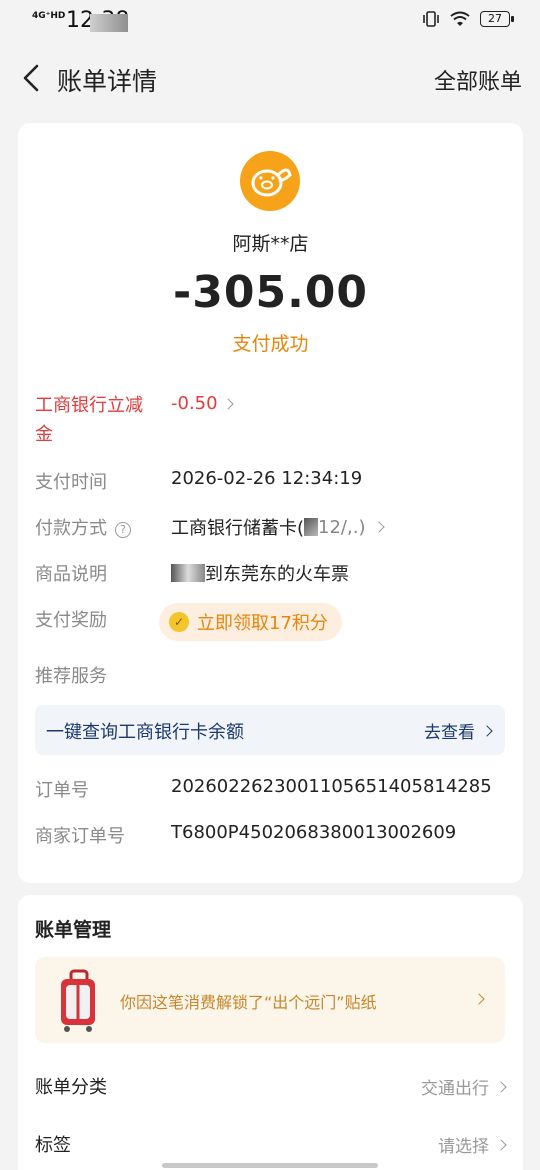 This screenshot has height=1170, width=540. What do you see at coordinates (71, 482) in the screenshot?
I see `pay-time-label: 支付时间` at bounding box center [71, 482].